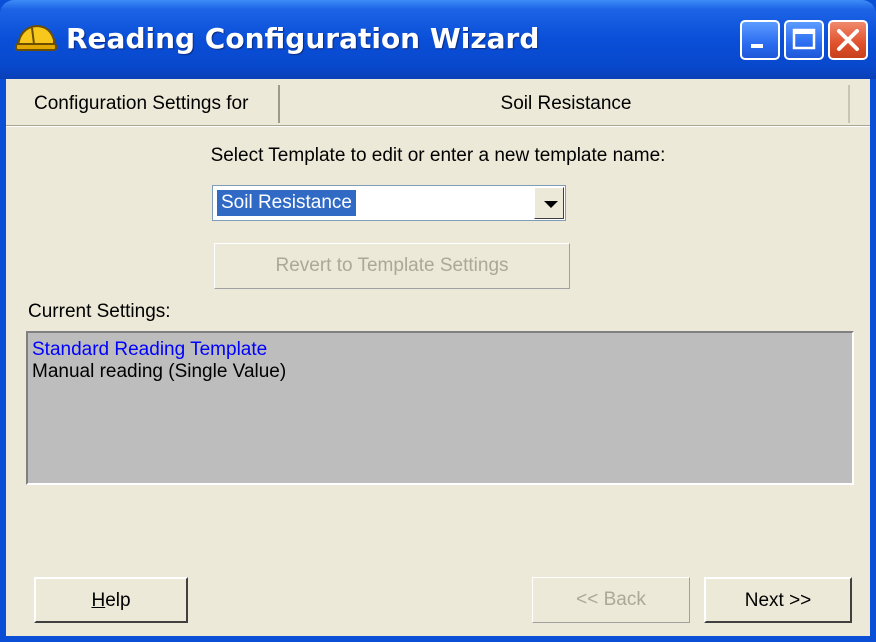 This screenshot has width=876, height=642. Describe the element at coordinates (438, 126) in the screenshot. I see `divider` at that location.